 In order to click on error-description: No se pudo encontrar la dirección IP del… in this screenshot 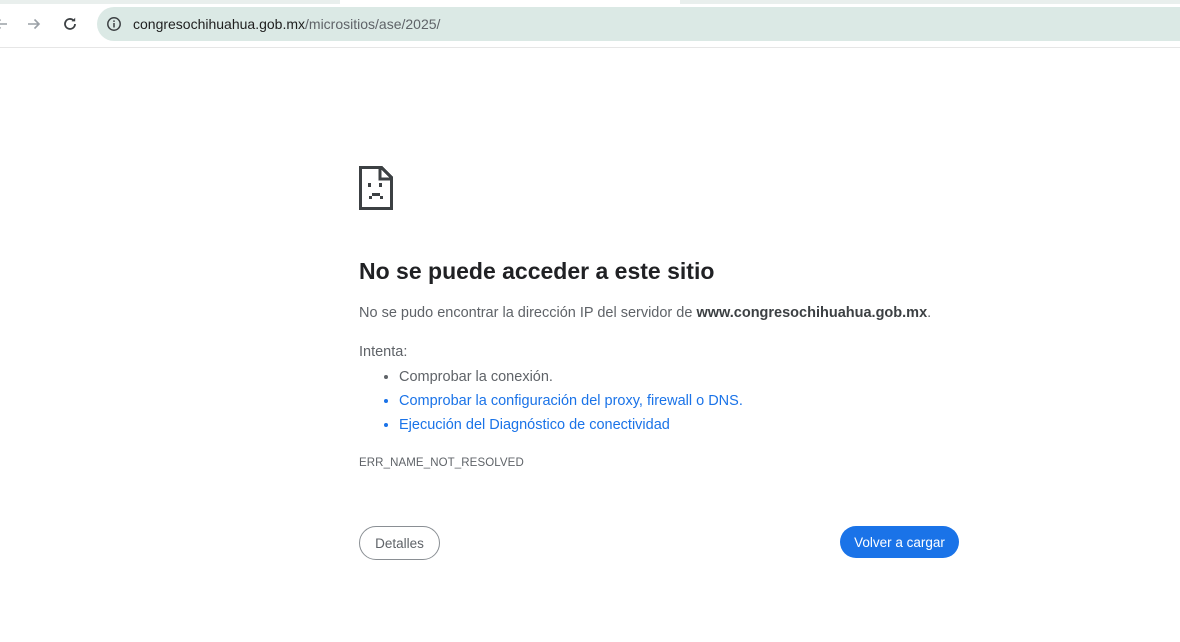, I will do `click(645, 313)`.